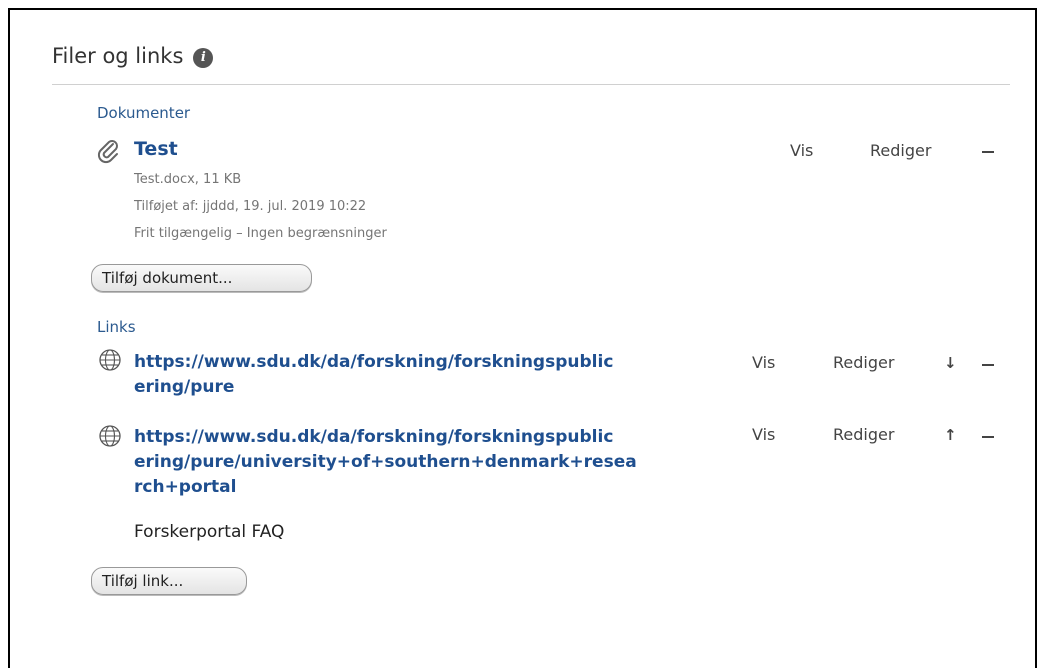 The image size is (1039, 668). What do you see at coordinates (988, 365) in the screenshot?
I see `link-1-remove-icon` at bounding box center [988, 365].